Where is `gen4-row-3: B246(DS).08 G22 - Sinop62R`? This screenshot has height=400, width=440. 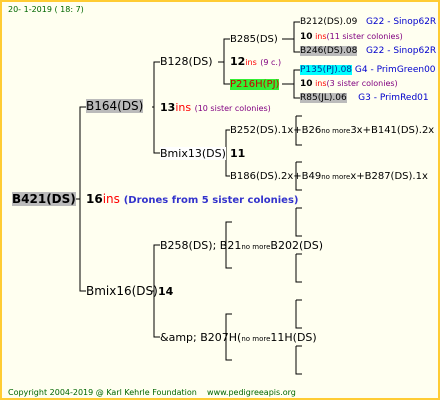
gen4-row-3: B246(DS).08 G22 - Sinop62R is located at coordinates (368, 51).